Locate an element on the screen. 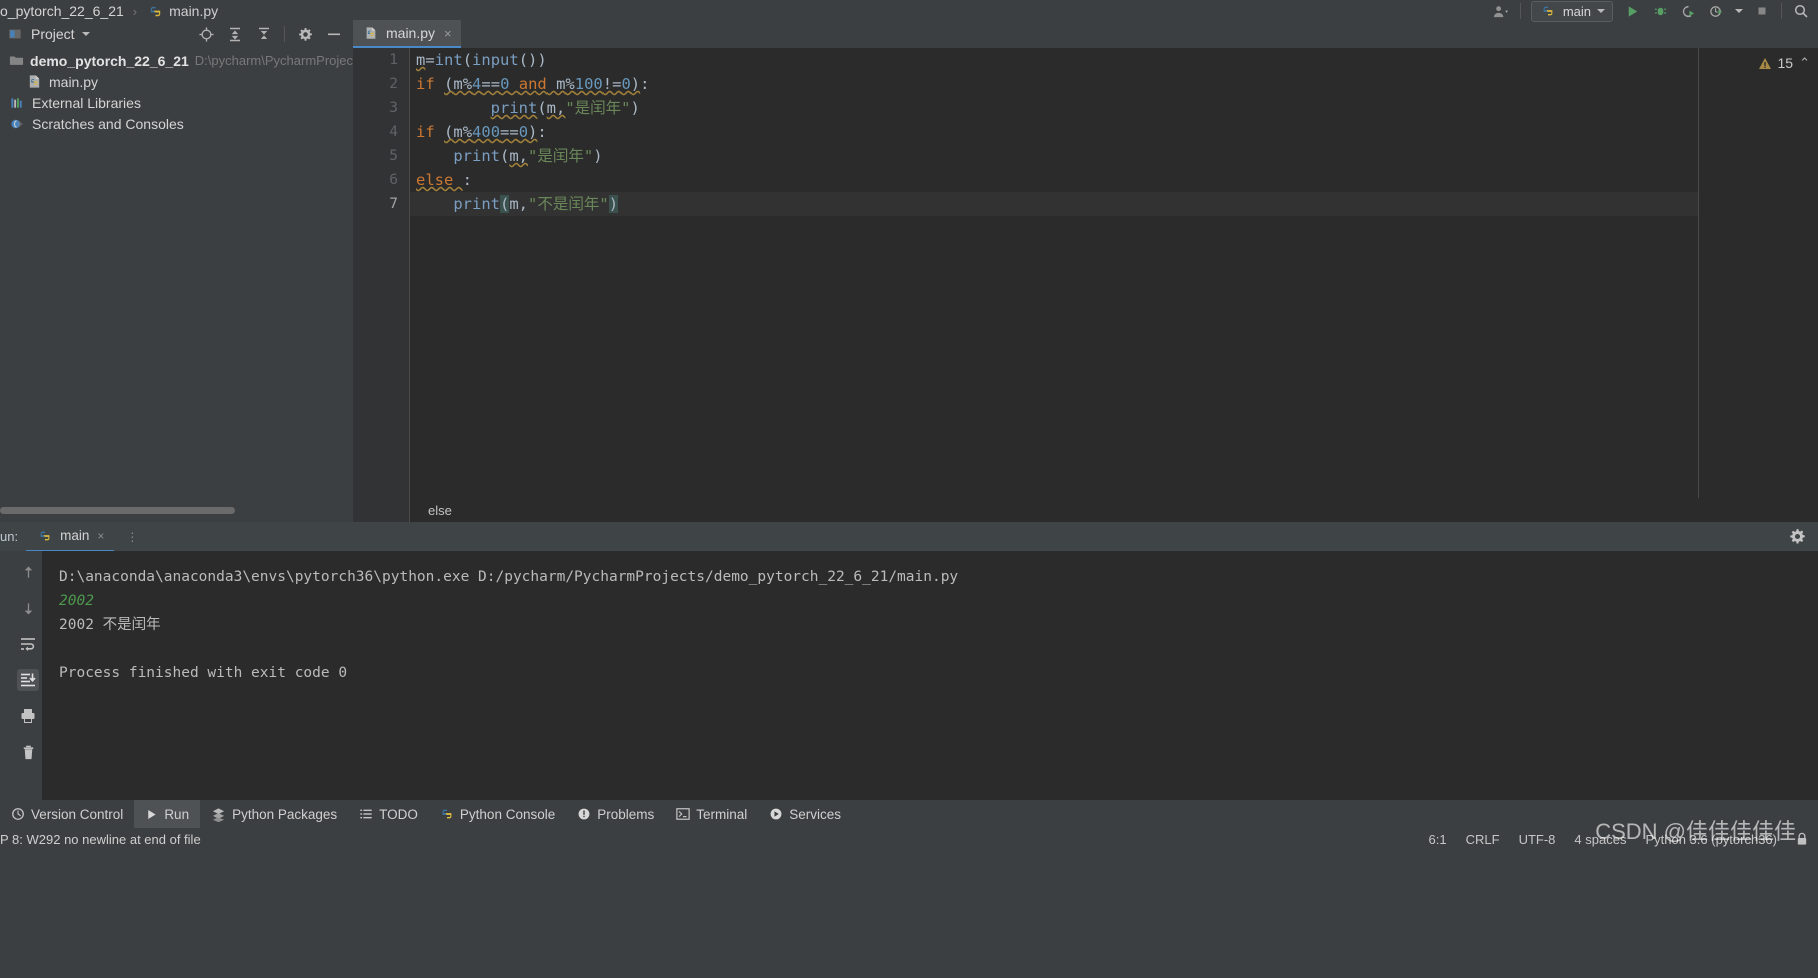 Image resolution: width=1818 pixels, height=978 pixels. trash-icon is located at coordinates (28, 752).